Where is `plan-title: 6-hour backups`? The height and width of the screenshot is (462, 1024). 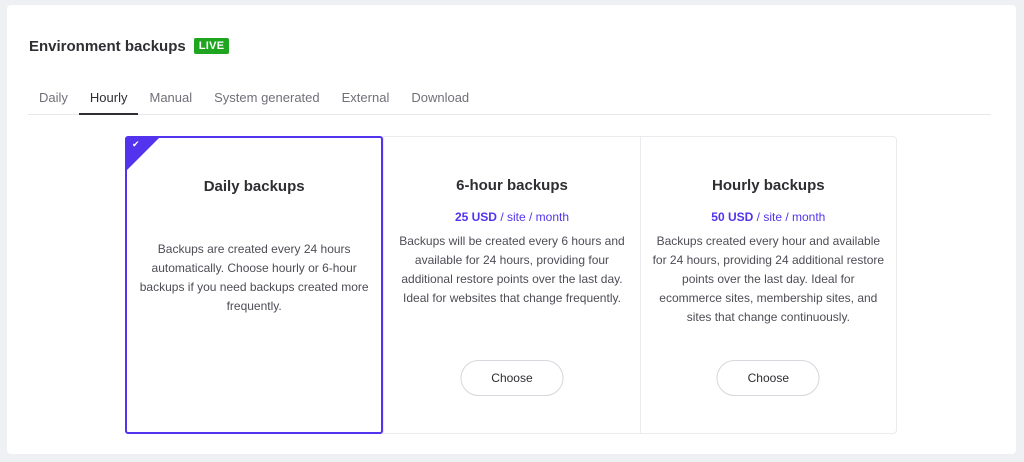
plan-title: 6-hour backups is located at coordinates (512, 185).